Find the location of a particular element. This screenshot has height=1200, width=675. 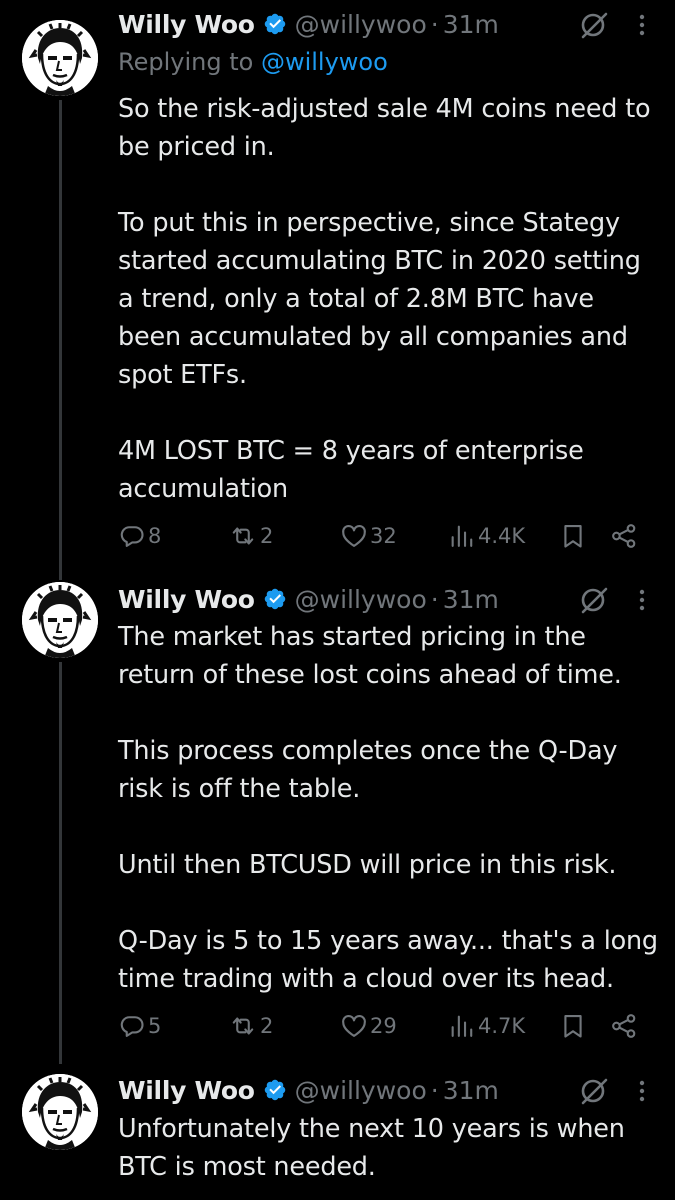

like-button: 29 is located at coordinates (368, 1026).